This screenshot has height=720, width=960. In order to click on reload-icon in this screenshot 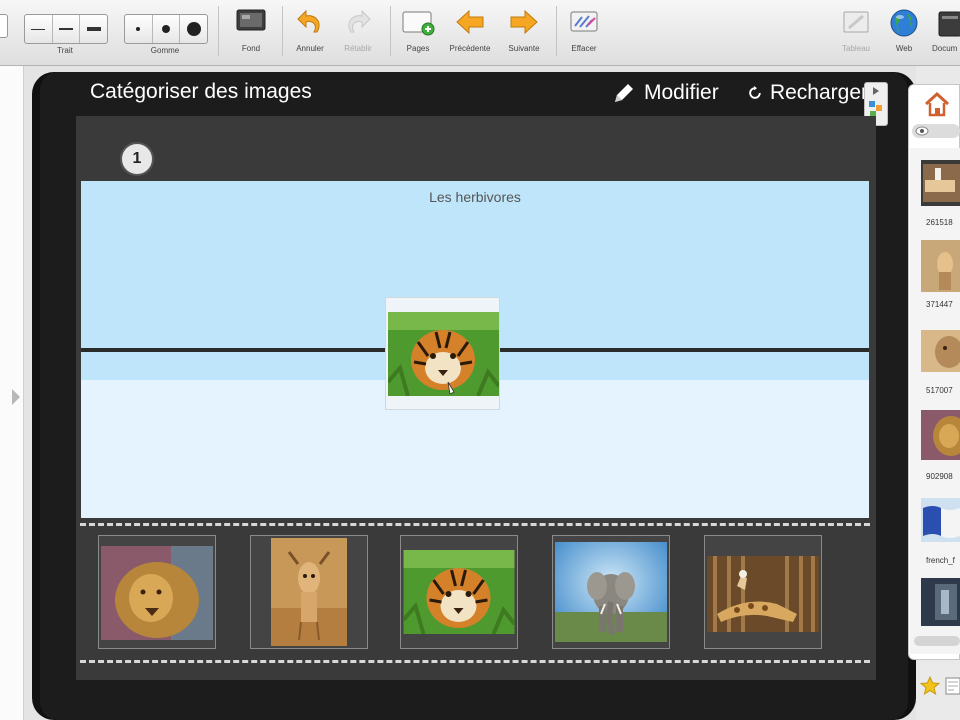, I will do `click(755, 92)`.